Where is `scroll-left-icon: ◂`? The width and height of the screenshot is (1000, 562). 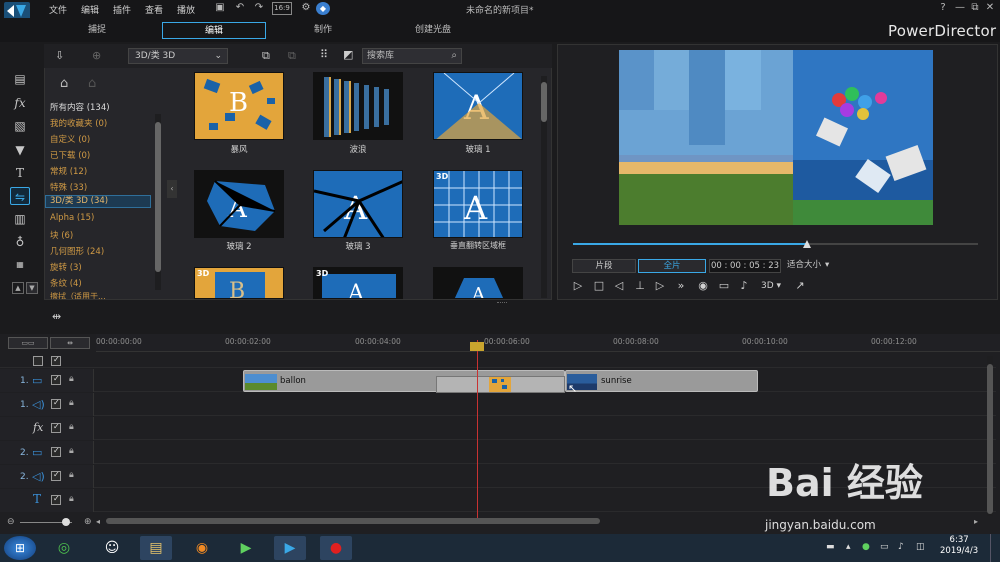 scroll-left-icon: ◂ is located at coordinates (98, 521).